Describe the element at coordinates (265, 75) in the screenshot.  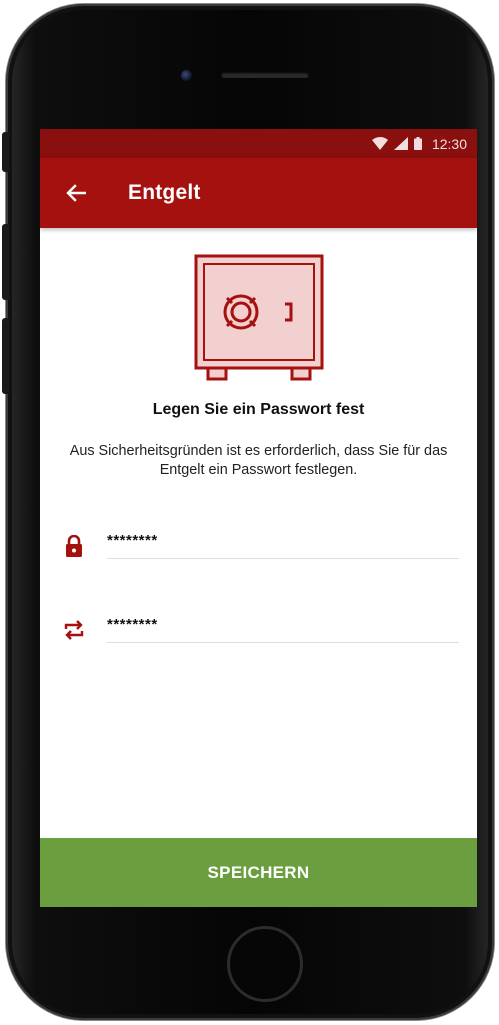
I see `earpiece-speaker` at that location.